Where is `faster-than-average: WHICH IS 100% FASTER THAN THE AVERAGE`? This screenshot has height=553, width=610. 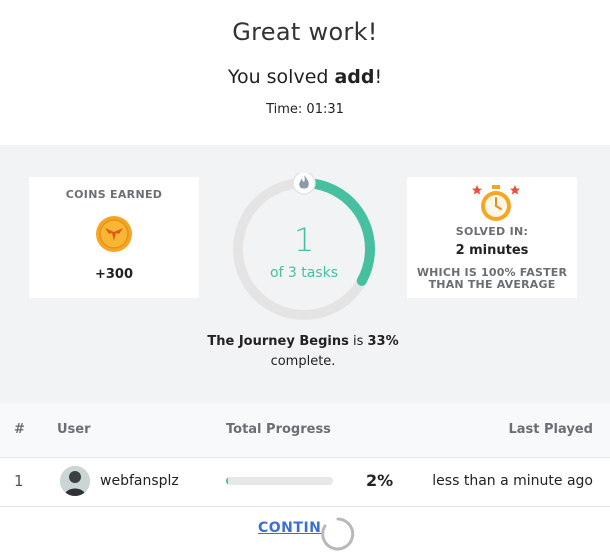 faster-than-average: WHICH IS 100% FASTER THAN THE AVERAGE is located at coordinates (492, 279).